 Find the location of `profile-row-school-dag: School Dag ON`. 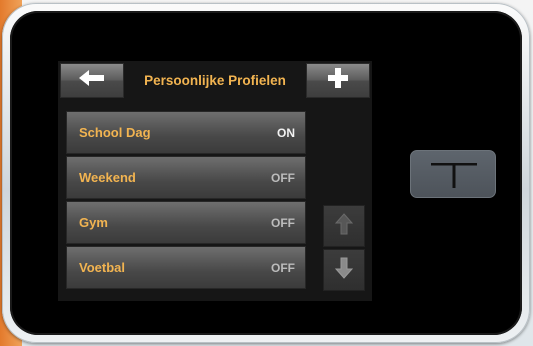

profile-row-school-dag: School Dag ON is located at coordinates (186, 132).